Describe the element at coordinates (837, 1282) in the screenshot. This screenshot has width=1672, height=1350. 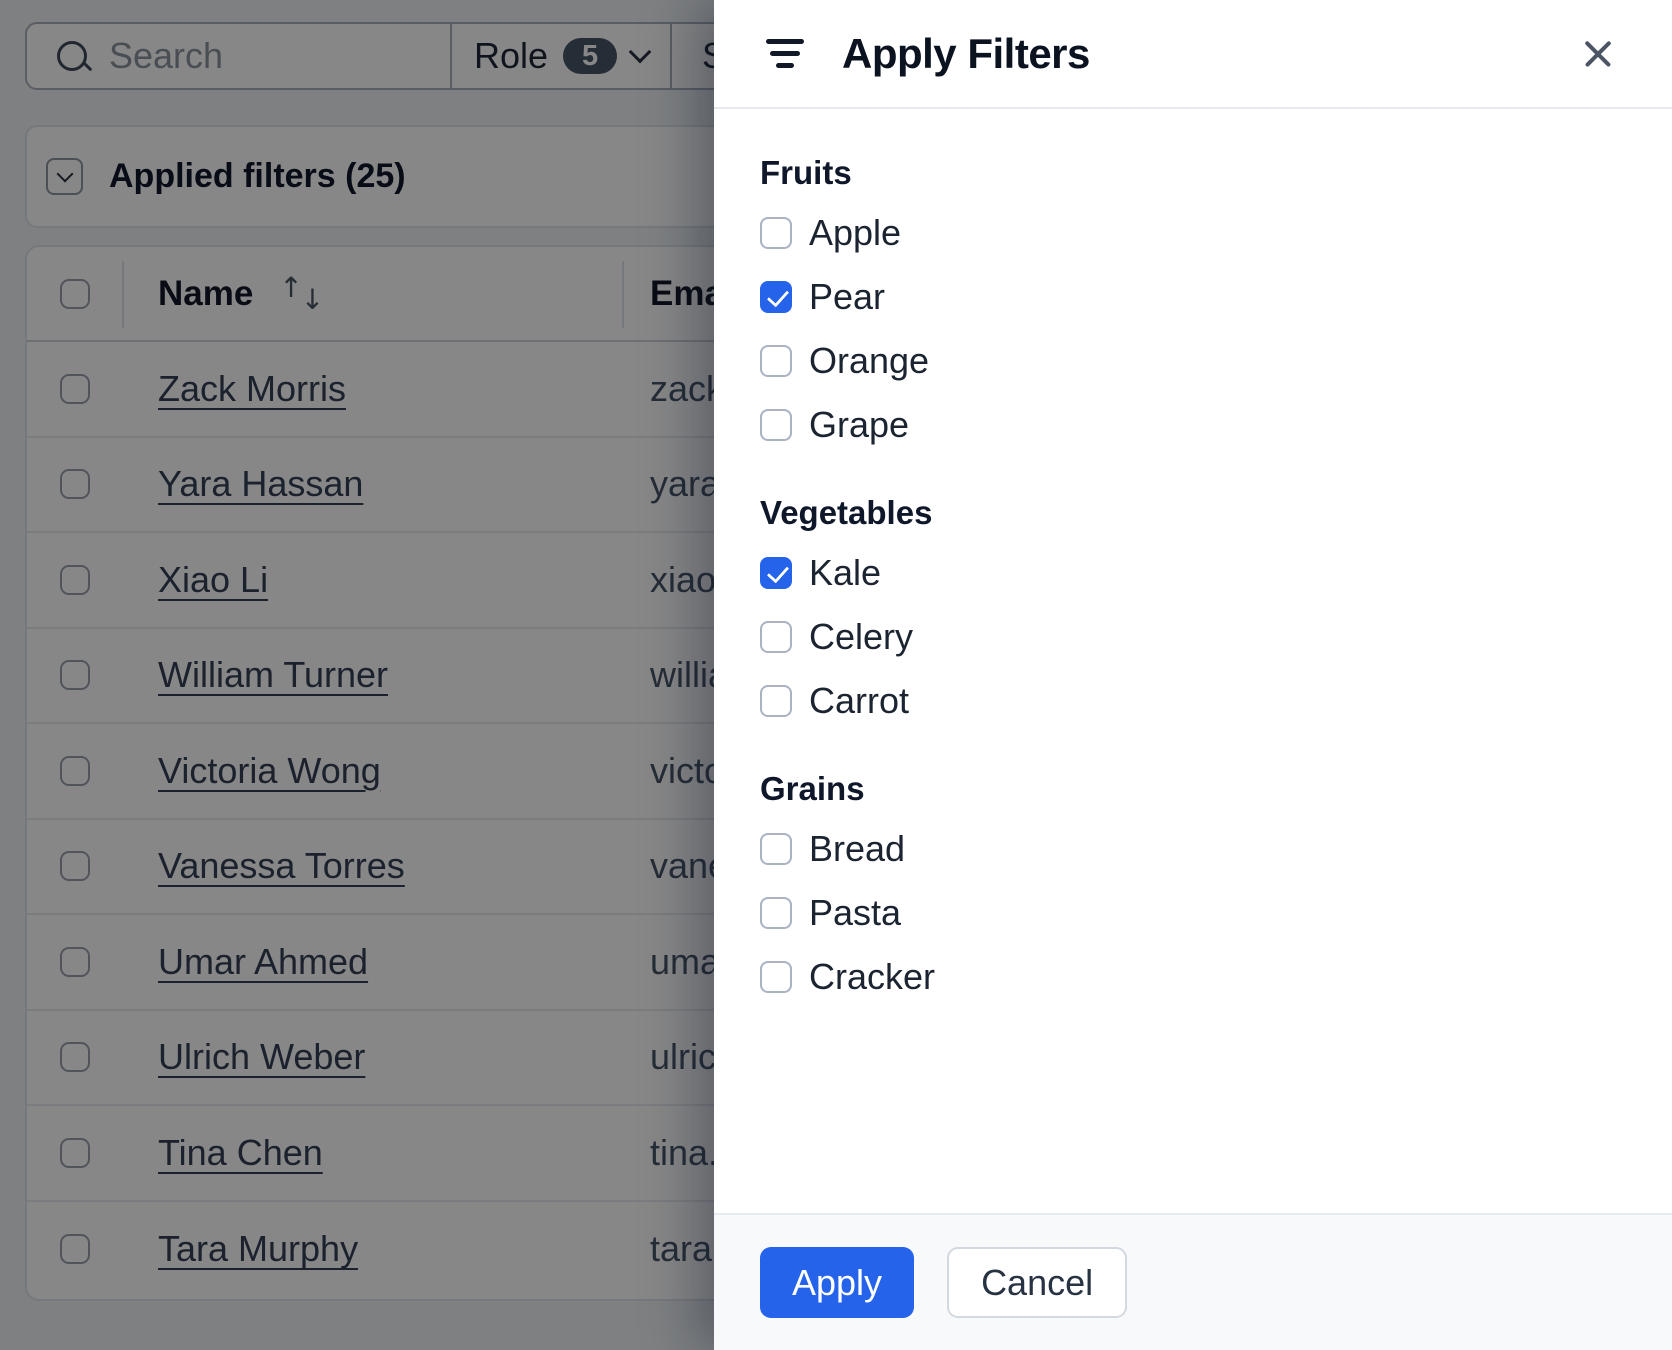
I see `apply-button: Apply` at that location.